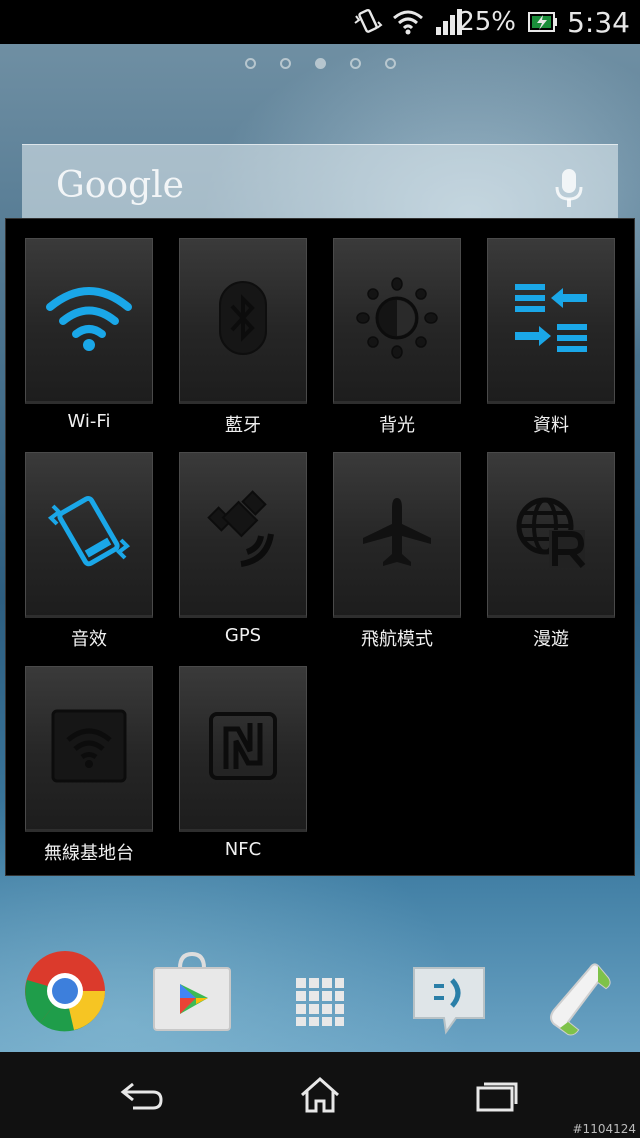 The height and width of the screenshot is (1138, 640). Describe the element at coordinates (569, 190) in the screenshot. I see `mic-icon` at that location.